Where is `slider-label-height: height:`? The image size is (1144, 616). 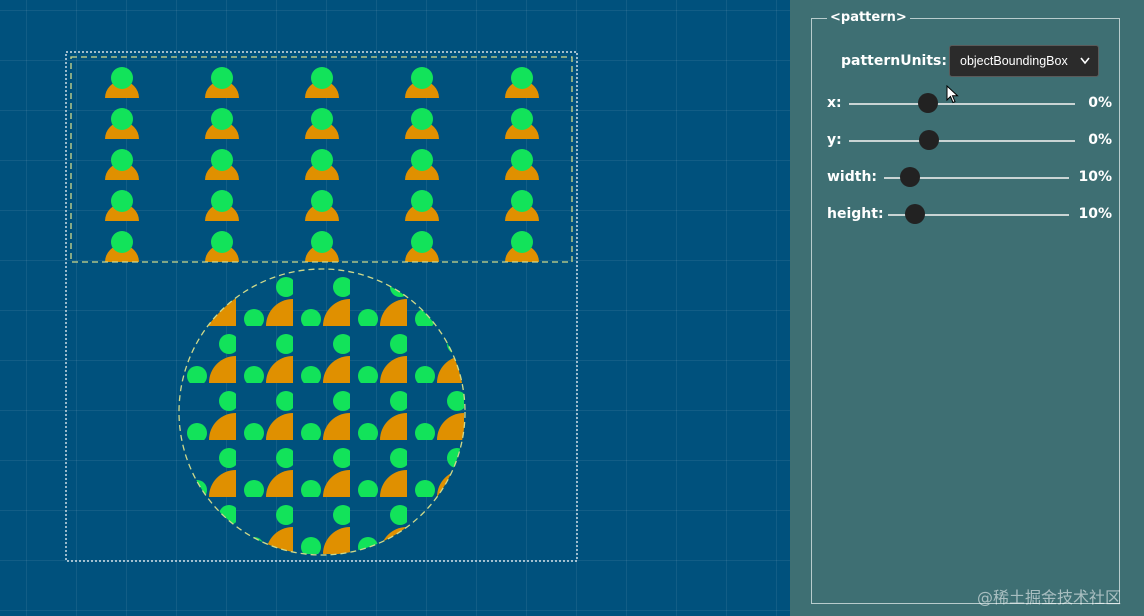
slider-label-height: height: is located at coordinates (855, 214).